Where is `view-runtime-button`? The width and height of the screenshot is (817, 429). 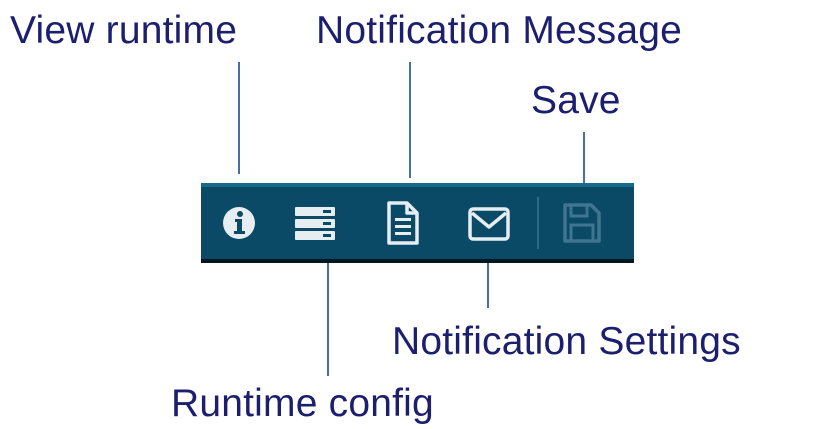 view-runtime-button is located at coordinates (239, 223).